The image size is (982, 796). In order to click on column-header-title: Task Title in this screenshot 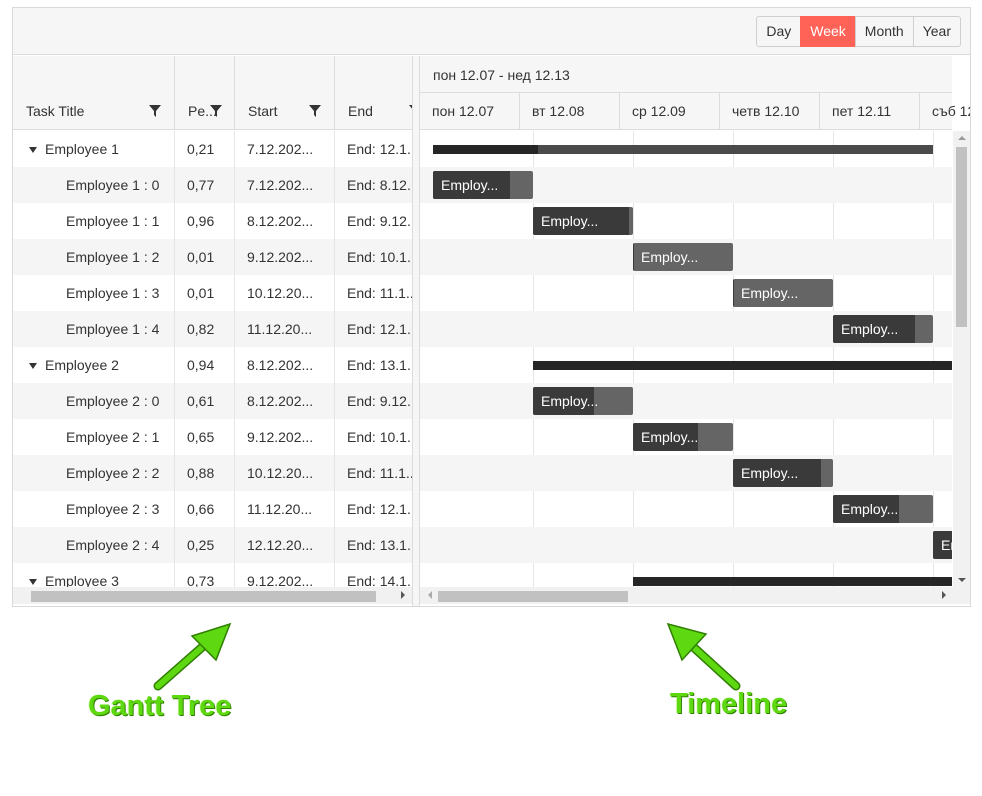, I will do `click(94, 93)`.